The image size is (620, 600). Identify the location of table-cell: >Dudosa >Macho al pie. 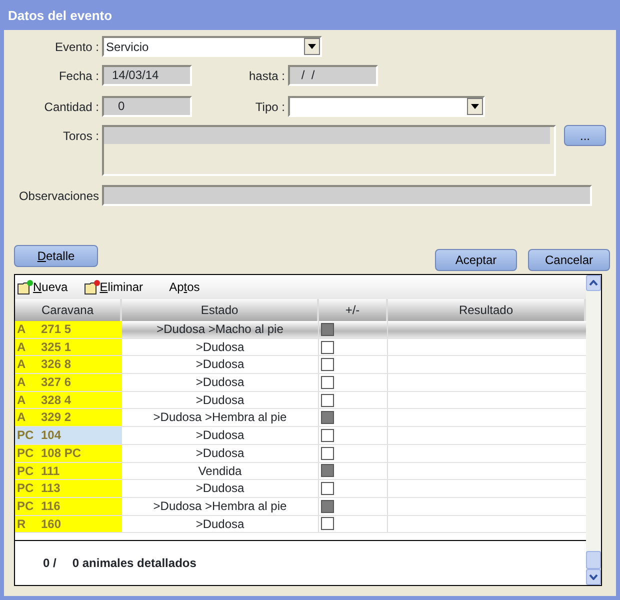
(220, 329).